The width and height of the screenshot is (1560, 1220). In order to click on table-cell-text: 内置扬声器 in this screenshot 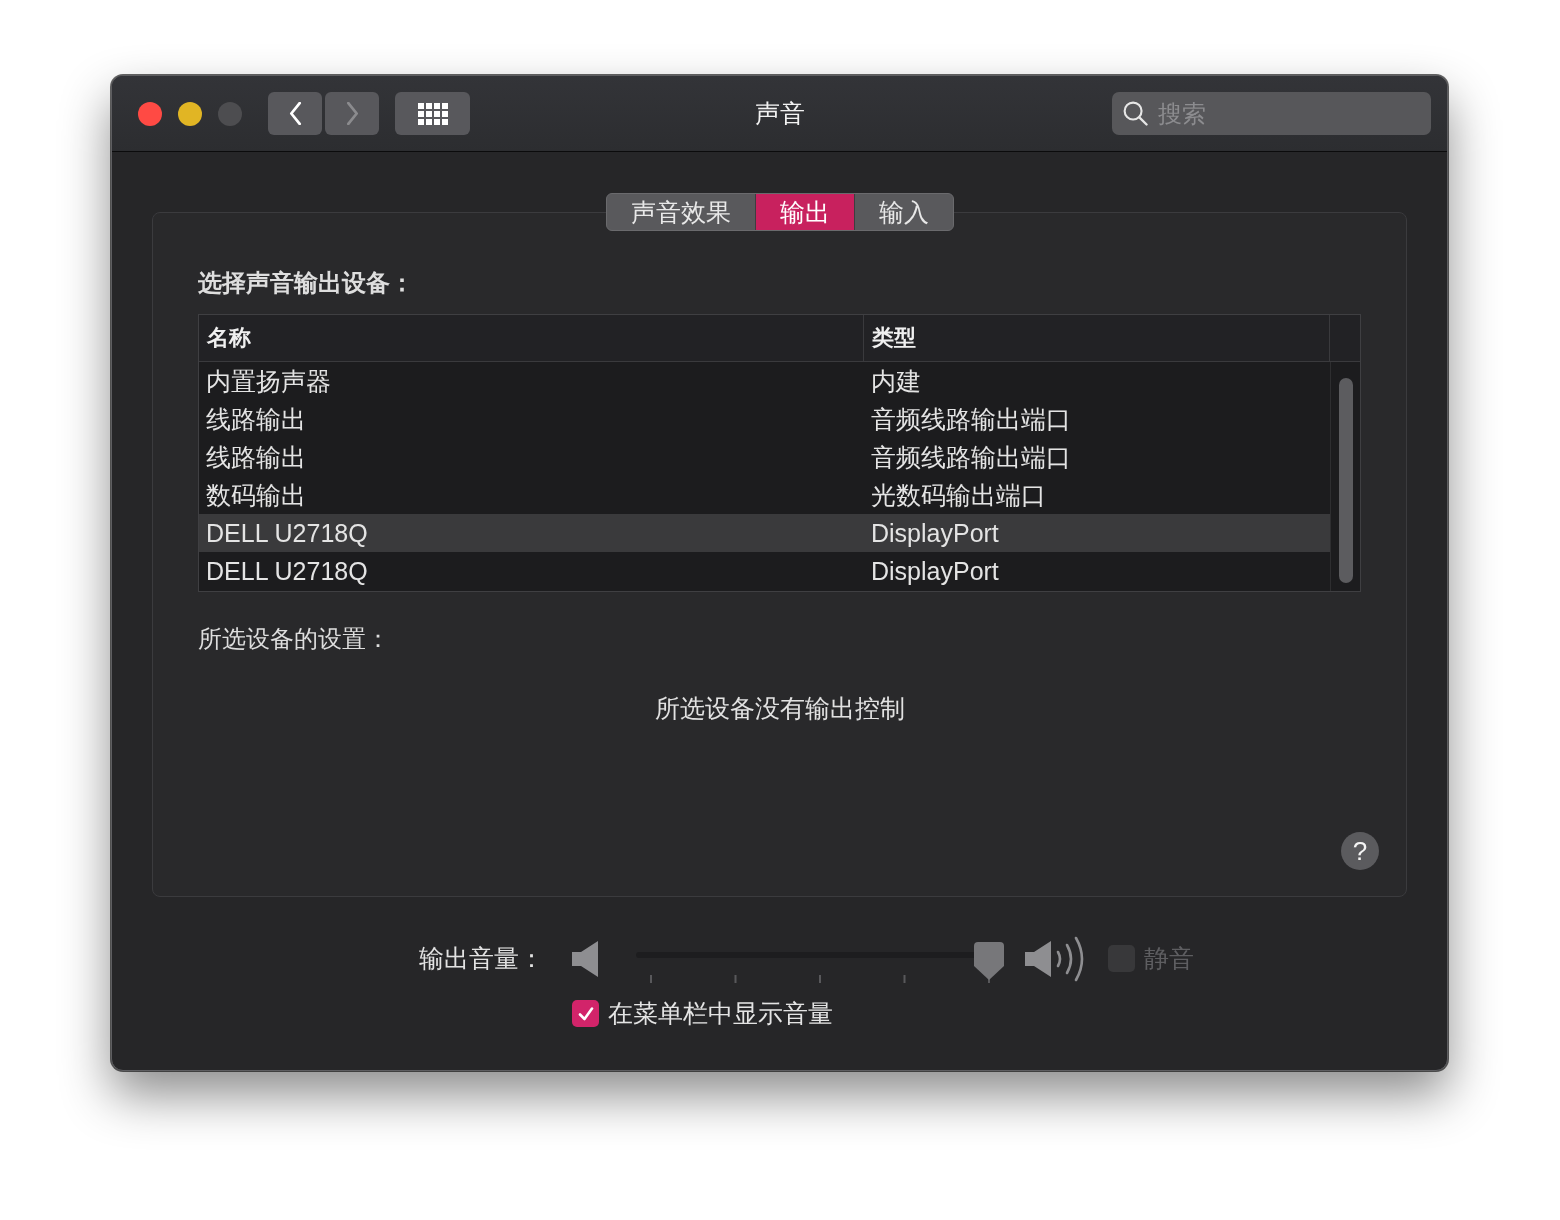, I will do `click(268, 381)`.